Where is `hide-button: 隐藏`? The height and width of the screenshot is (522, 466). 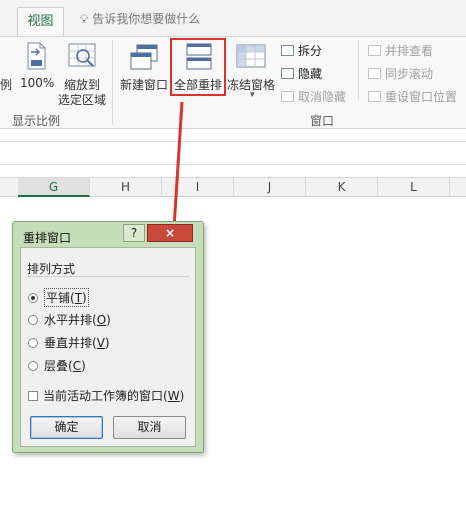
hide-button: 隐藏 is located at coordinates (301, 73).